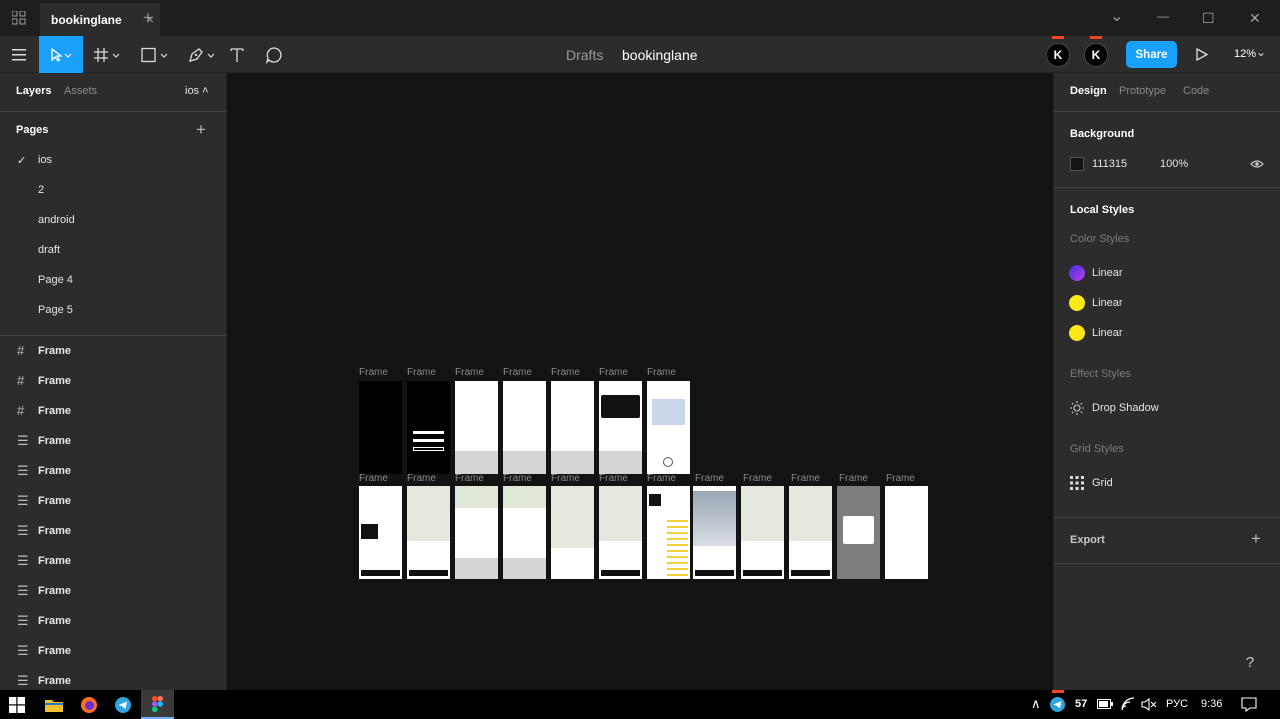 This screenshot has width=1280, height=719. I want to click on tab-code: Code, so click(1196, 91).